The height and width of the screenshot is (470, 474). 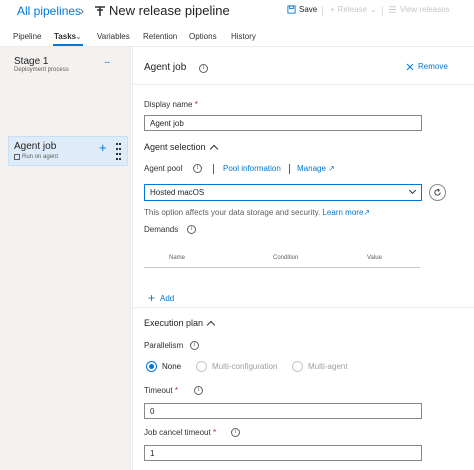 I want to click on cancel-timeout-label: Job cancel timeout *, so click(x=180, y=432).